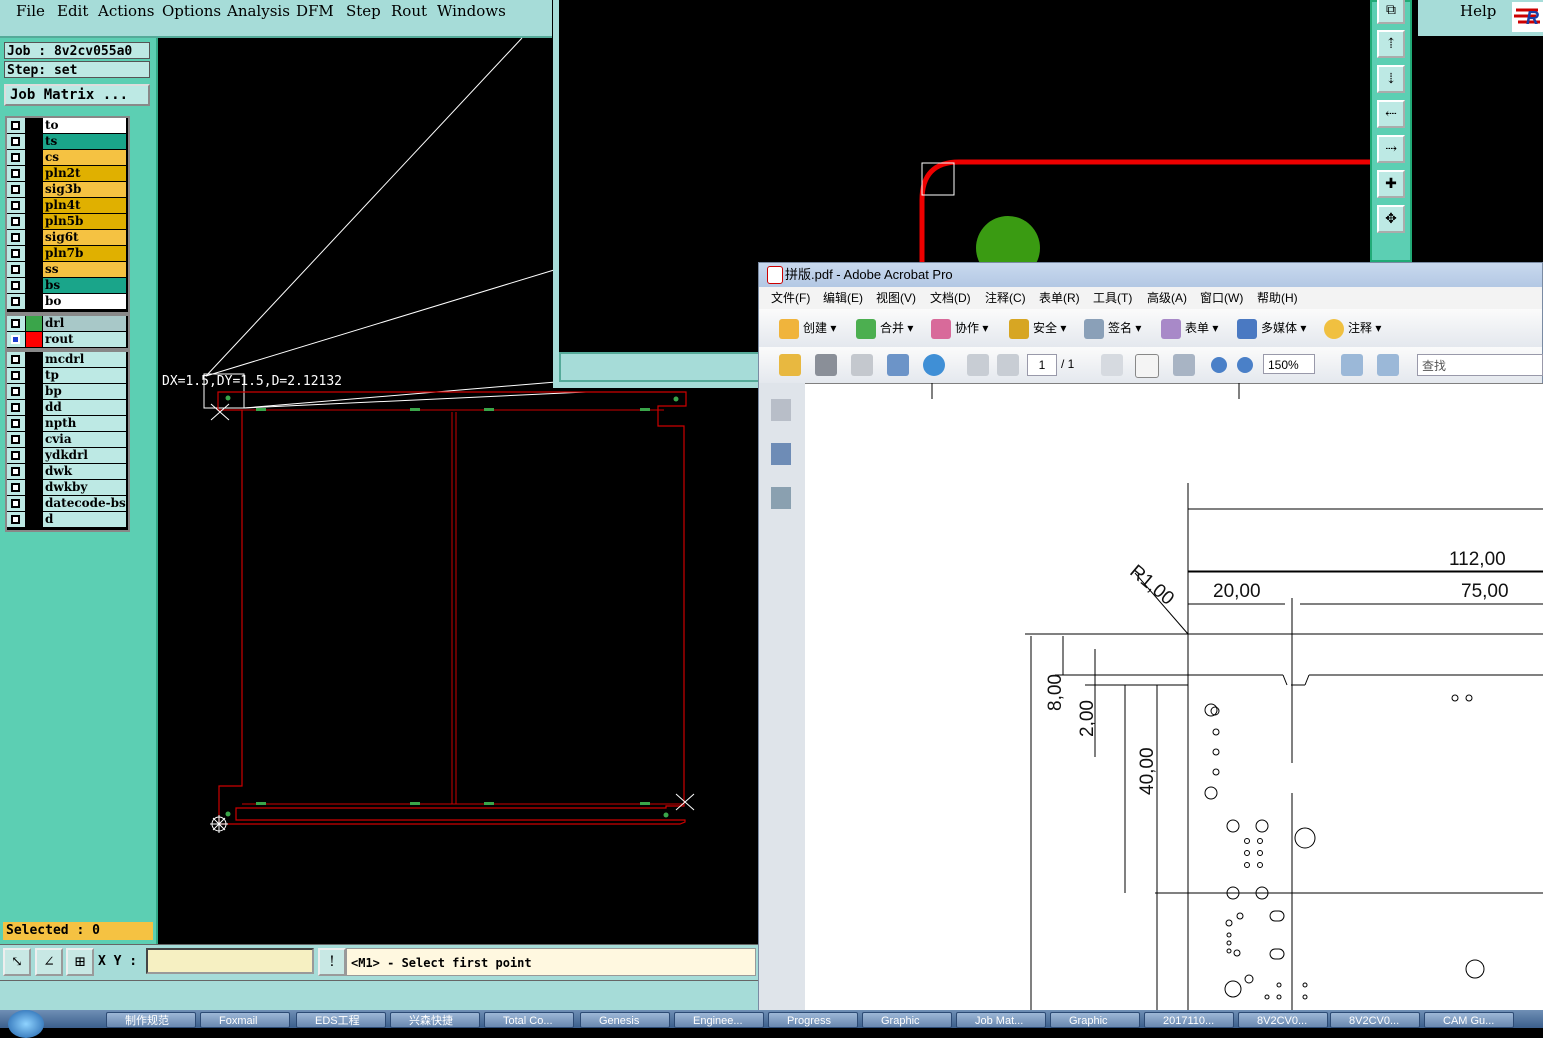 The height and width of the screenshot is (1038, 1543). Describe the element at coordinates (84, 359) in the screenshot. I see `layer-name: mcdrl` at that location.